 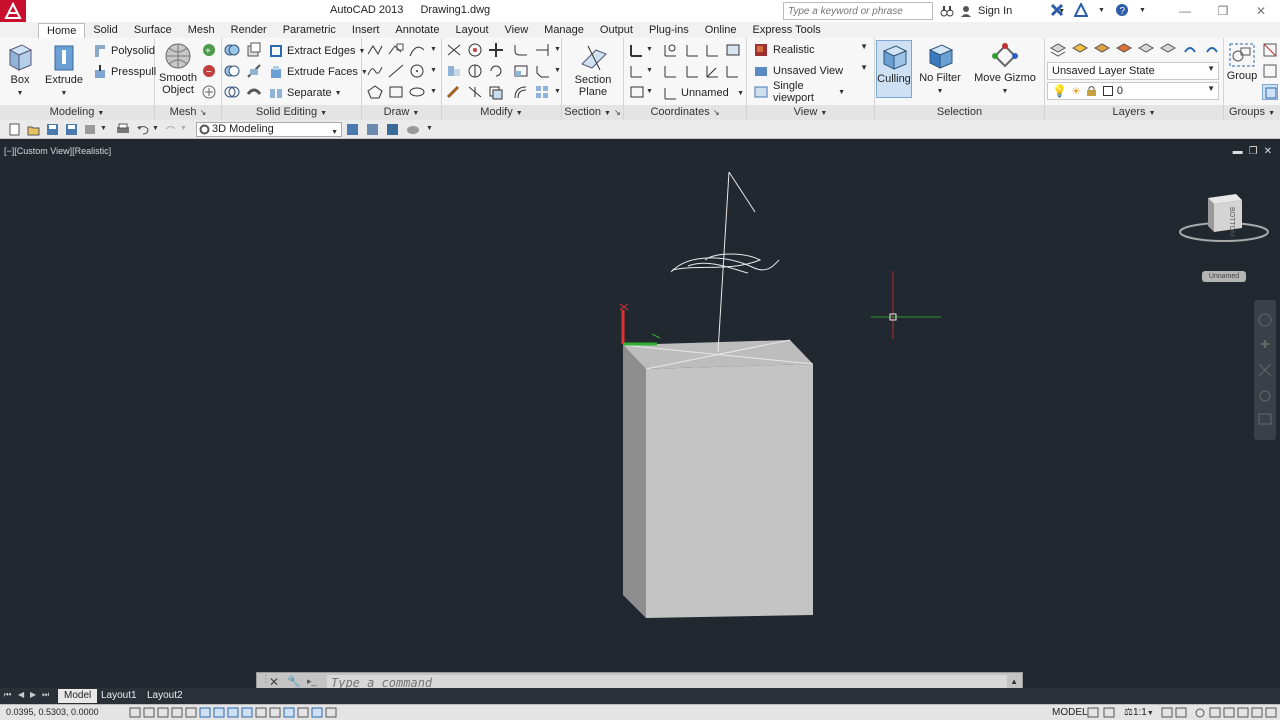 I want to click on presspull-button: Presspull, so click(x=124, y=72).